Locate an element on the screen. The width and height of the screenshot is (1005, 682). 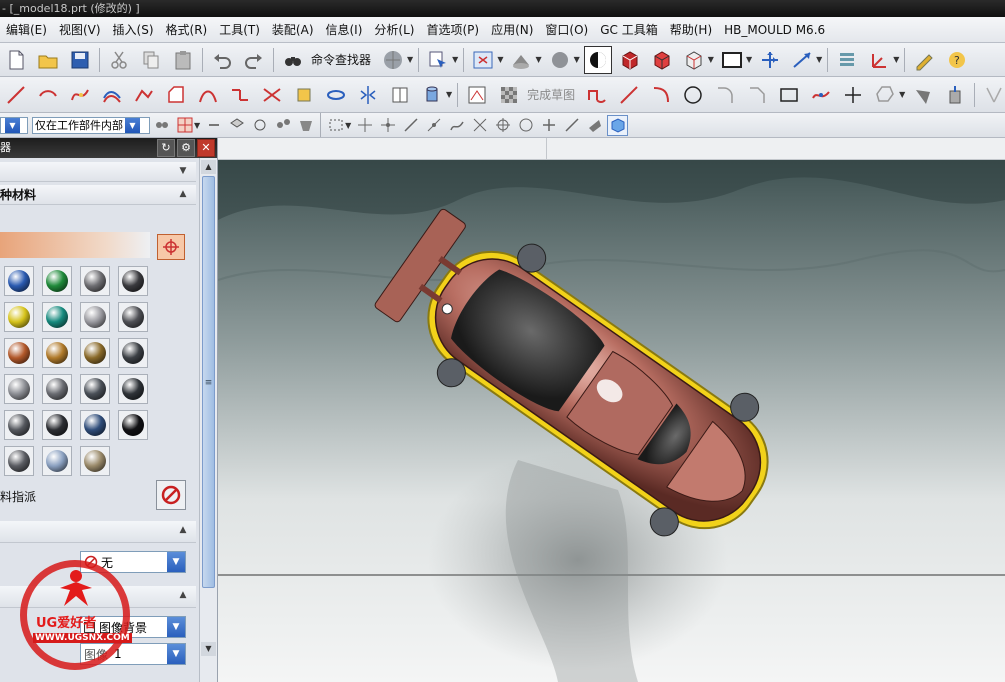
cylinder-icon is located at coordinates (432, 95).